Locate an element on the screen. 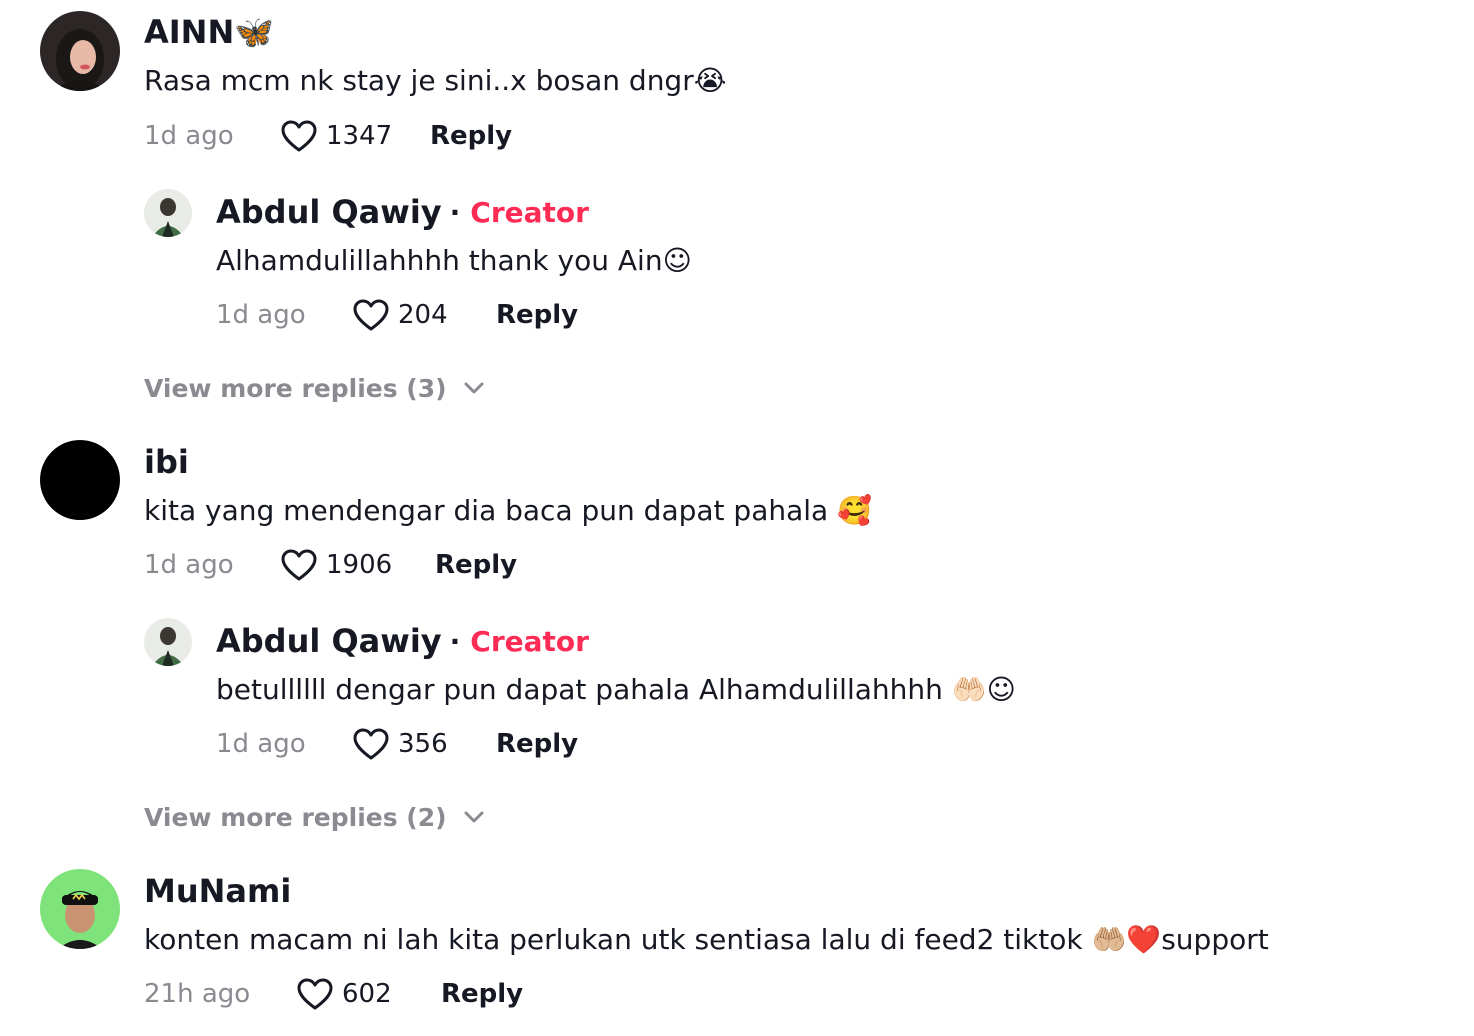 The height and width of the screenshot is (1036, 1474). comment-username: AINN🦋 is located at coordinates (209, 32).